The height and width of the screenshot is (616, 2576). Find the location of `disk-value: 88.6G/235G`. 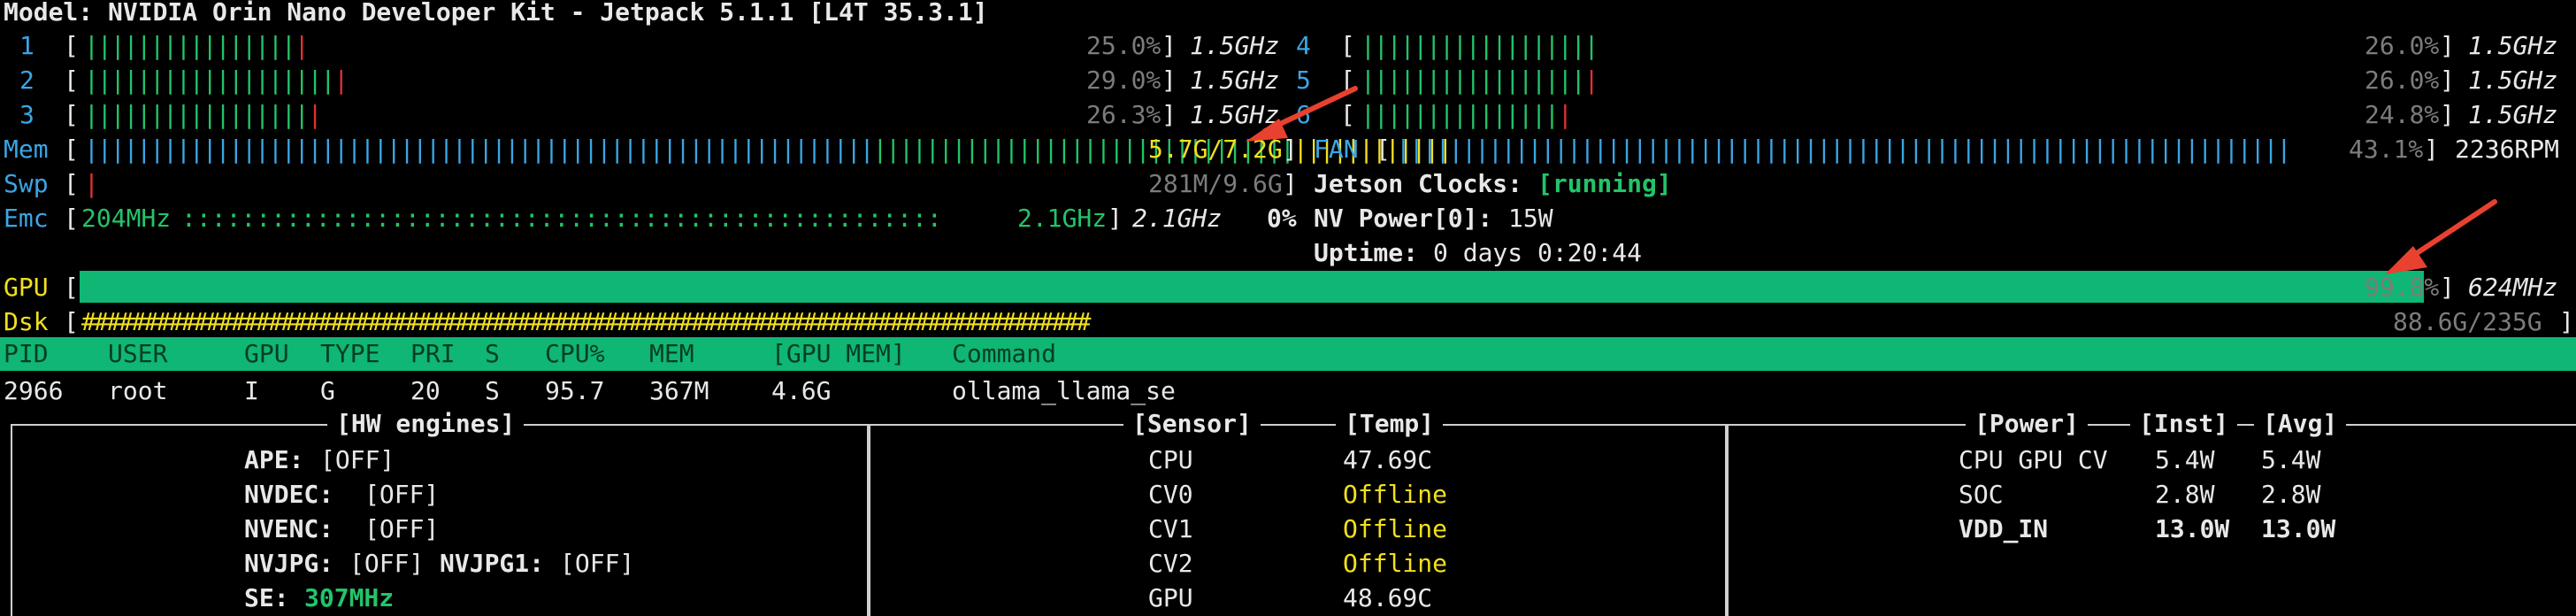

disk-value: 88.6G/235G is located at coordinates (2467, 321).